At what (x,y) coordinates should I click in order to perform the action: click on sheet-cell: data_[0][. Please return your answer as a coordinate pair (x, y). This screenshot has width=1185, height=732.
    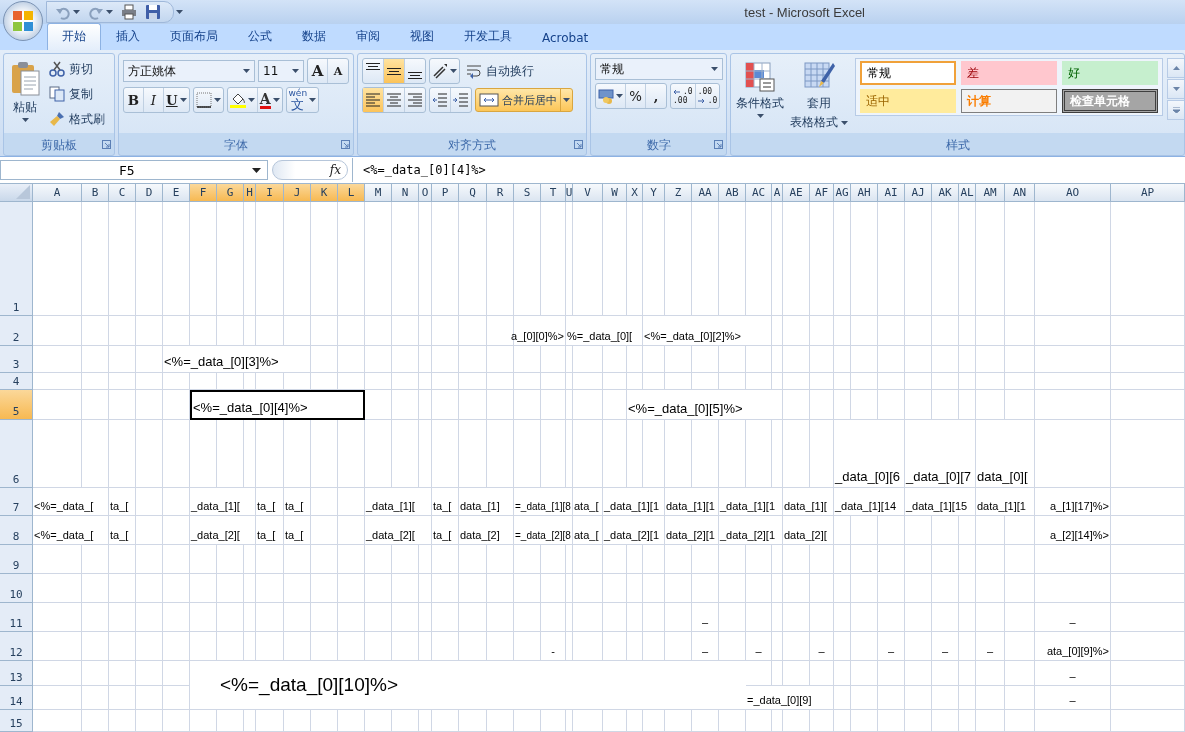
    Looking at the image, I should click on (1005, 454).